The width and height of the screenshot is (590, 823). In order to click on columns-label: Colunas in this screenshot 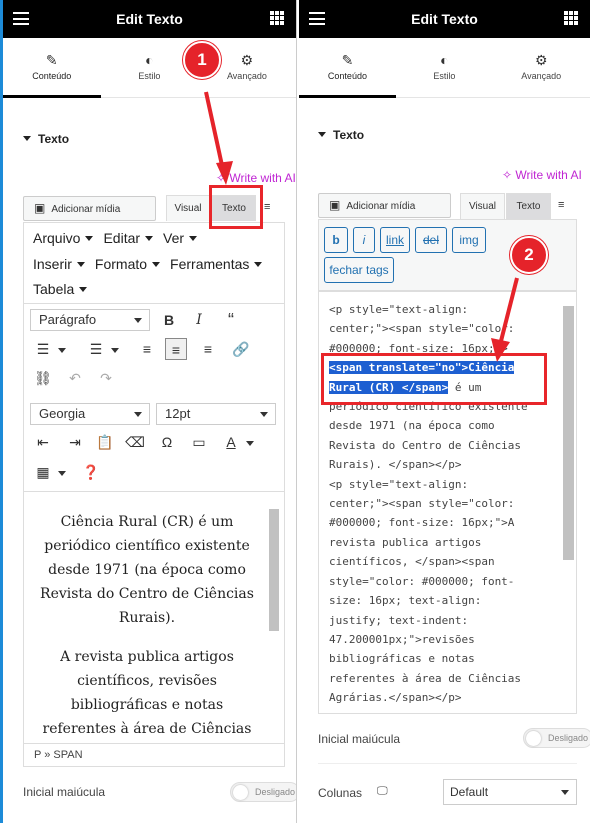, I will do `click(340, 793)`.